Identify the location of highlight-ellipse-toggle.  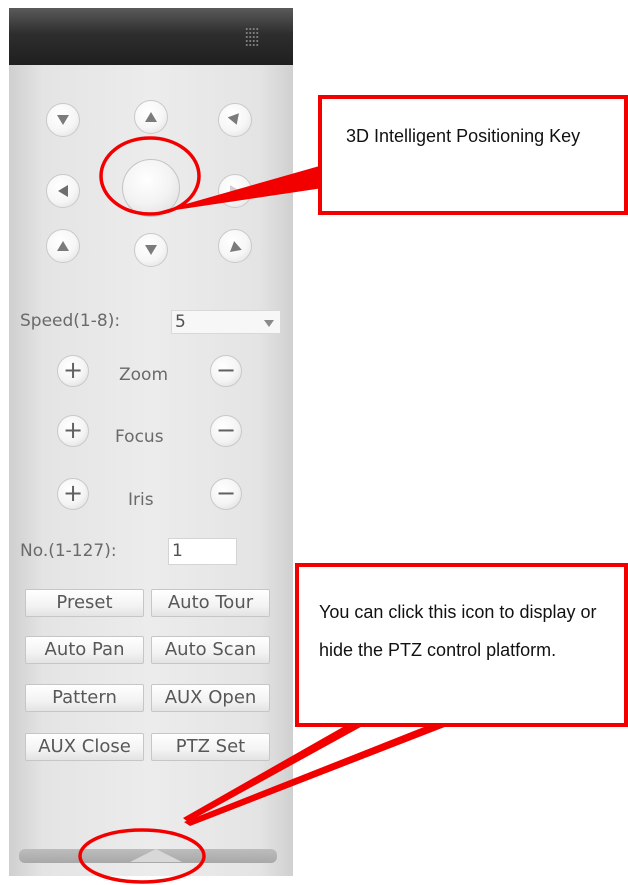
(142, 856).